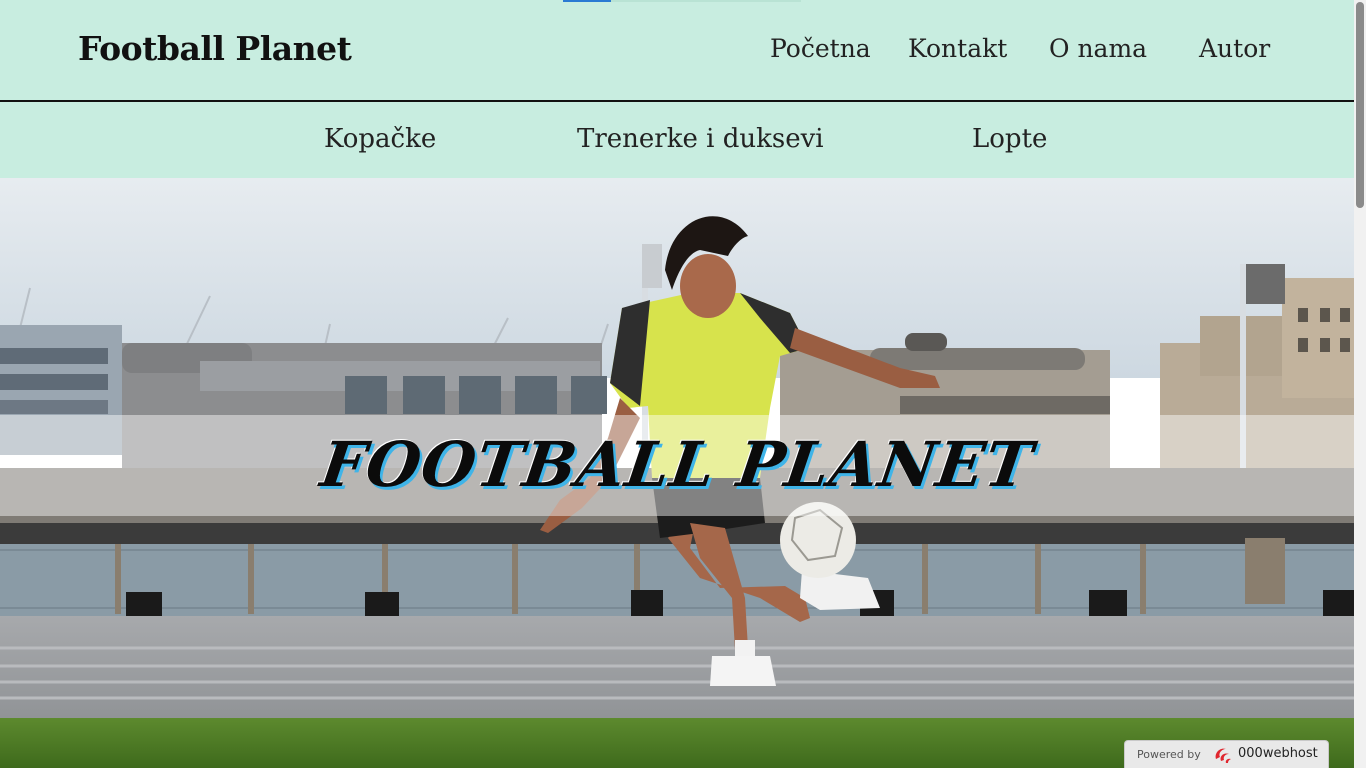 This screenshot has height=768, width=1366. Describe the element at coordinates (820, 48) in the screenshot. I see `nav-link-pocetna: Početna` at that location.